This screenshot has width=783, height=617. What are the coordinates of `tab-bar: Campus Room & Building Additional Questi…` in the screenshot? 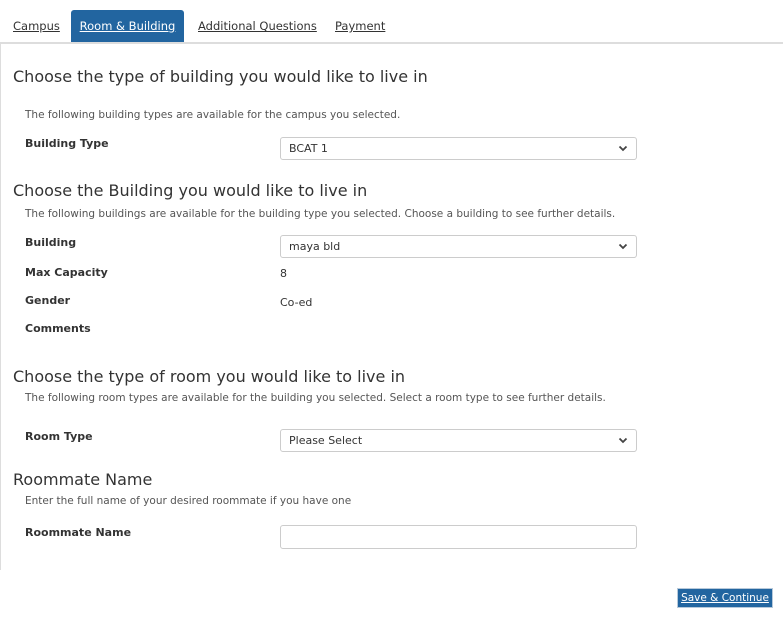 It's located at (391, 26).